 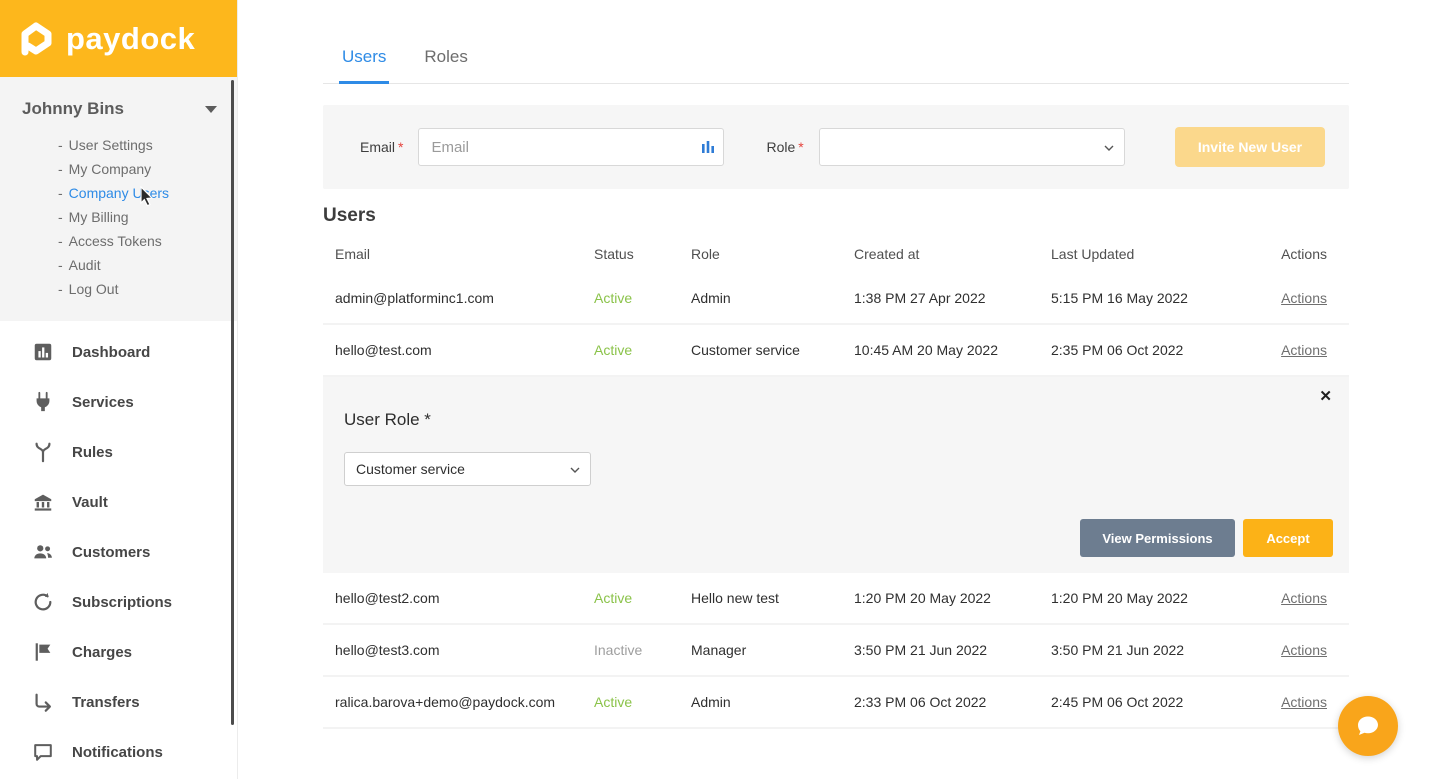 I want to click on sidebar-item-services: Services, so click(x=118, y=402).